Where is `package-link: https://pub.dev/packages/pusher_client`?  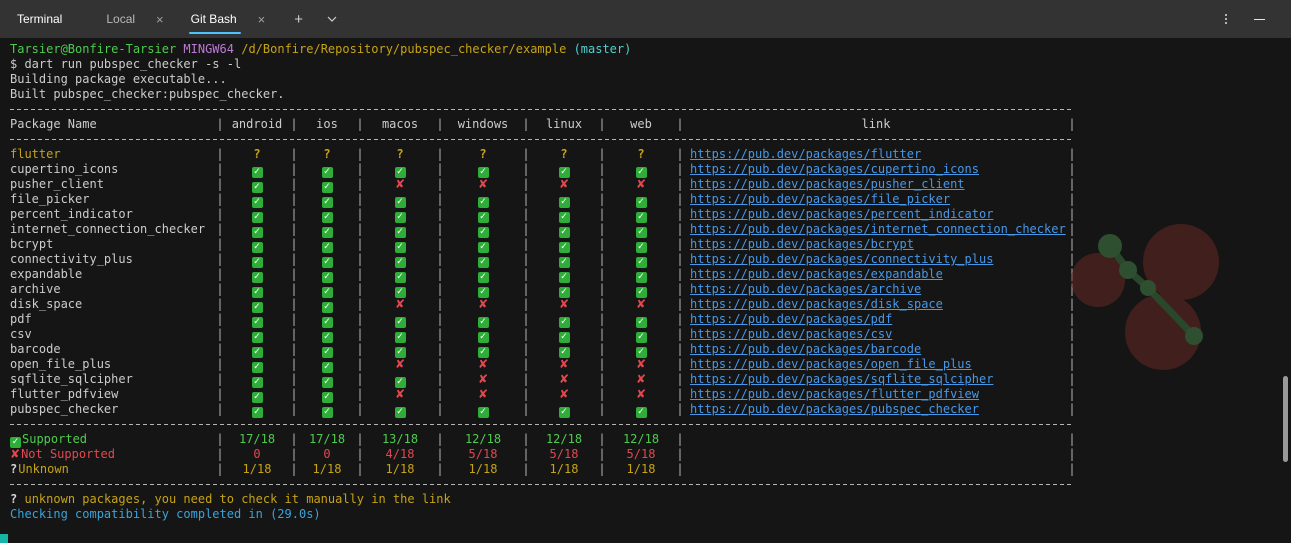
package-link: https://pub.dev/packages/pusher_client is located at coordinates (827, 184).